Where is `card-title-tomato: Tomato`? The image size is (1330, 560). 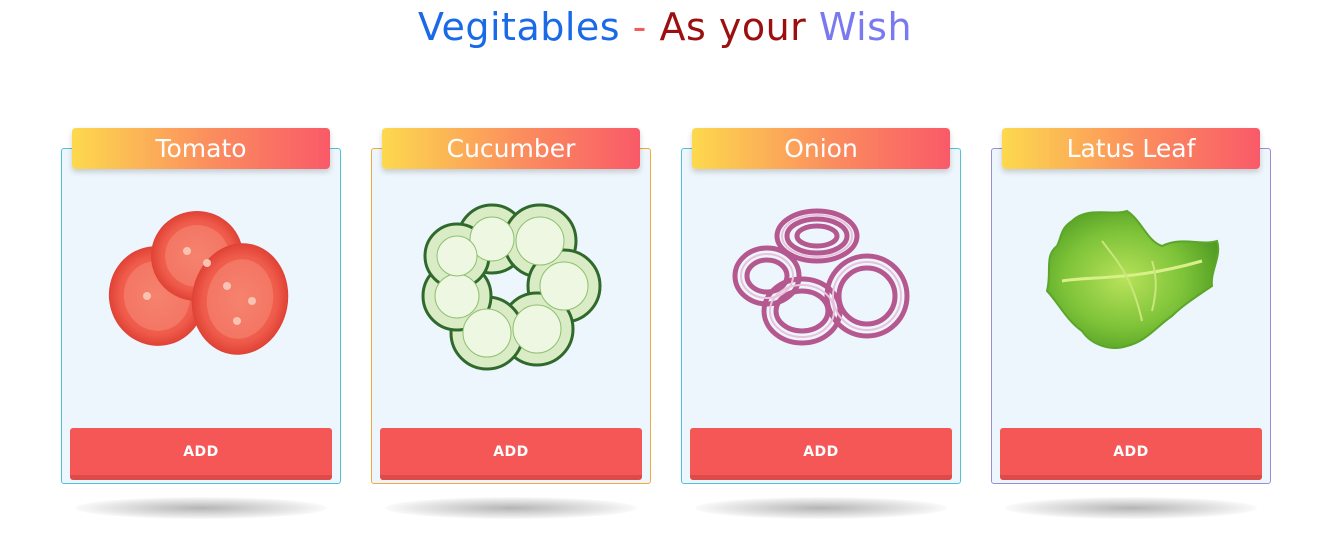
card-title-tomato: Tomato is located at coordinates (201, 148).